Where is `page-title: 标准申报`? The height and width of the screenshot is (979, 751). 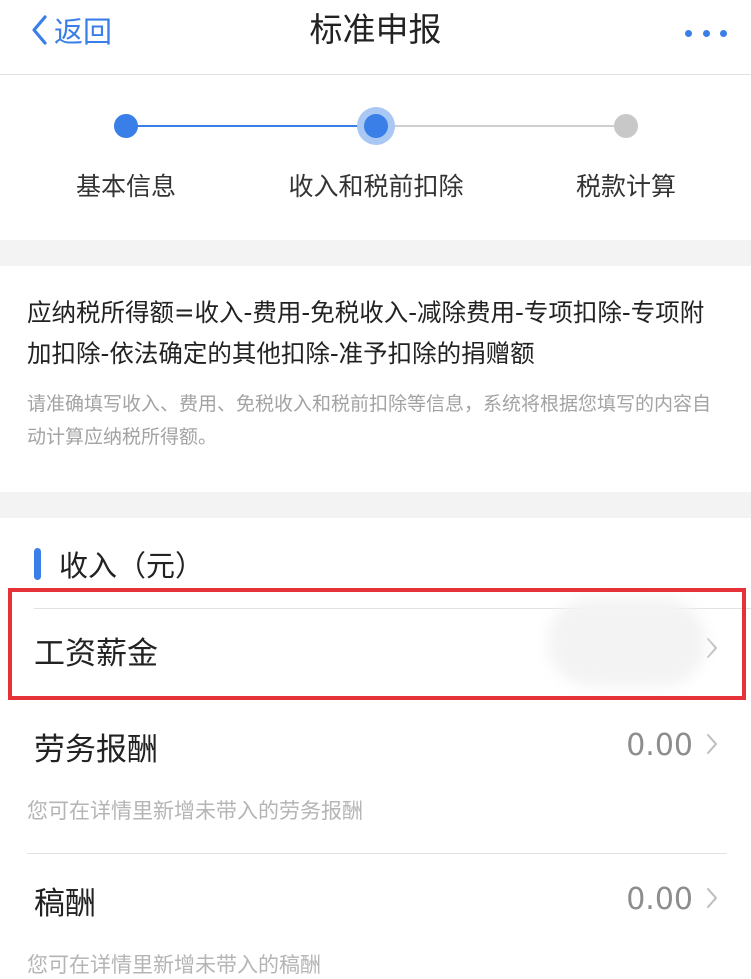 page-title: 标准申报 is located at coordinates (375, 29).